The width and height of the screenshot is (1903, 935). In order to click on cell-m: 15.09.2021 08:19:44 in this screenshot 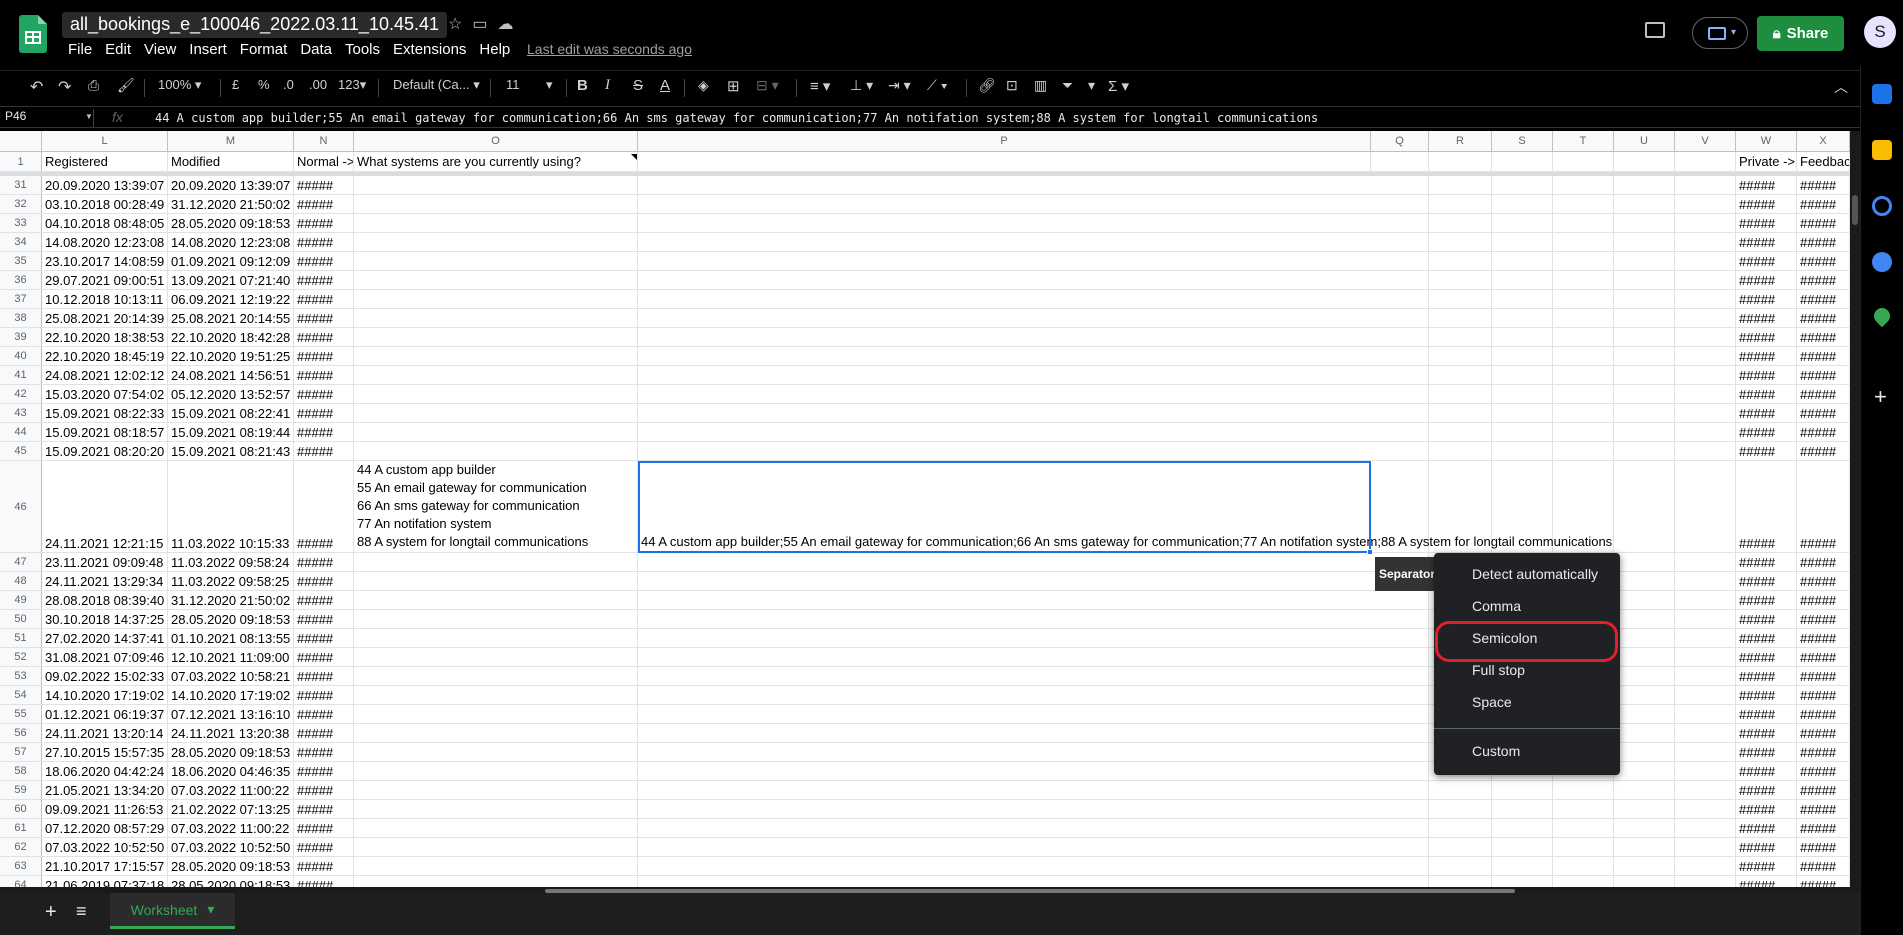, I will do `click(231, 432)`.